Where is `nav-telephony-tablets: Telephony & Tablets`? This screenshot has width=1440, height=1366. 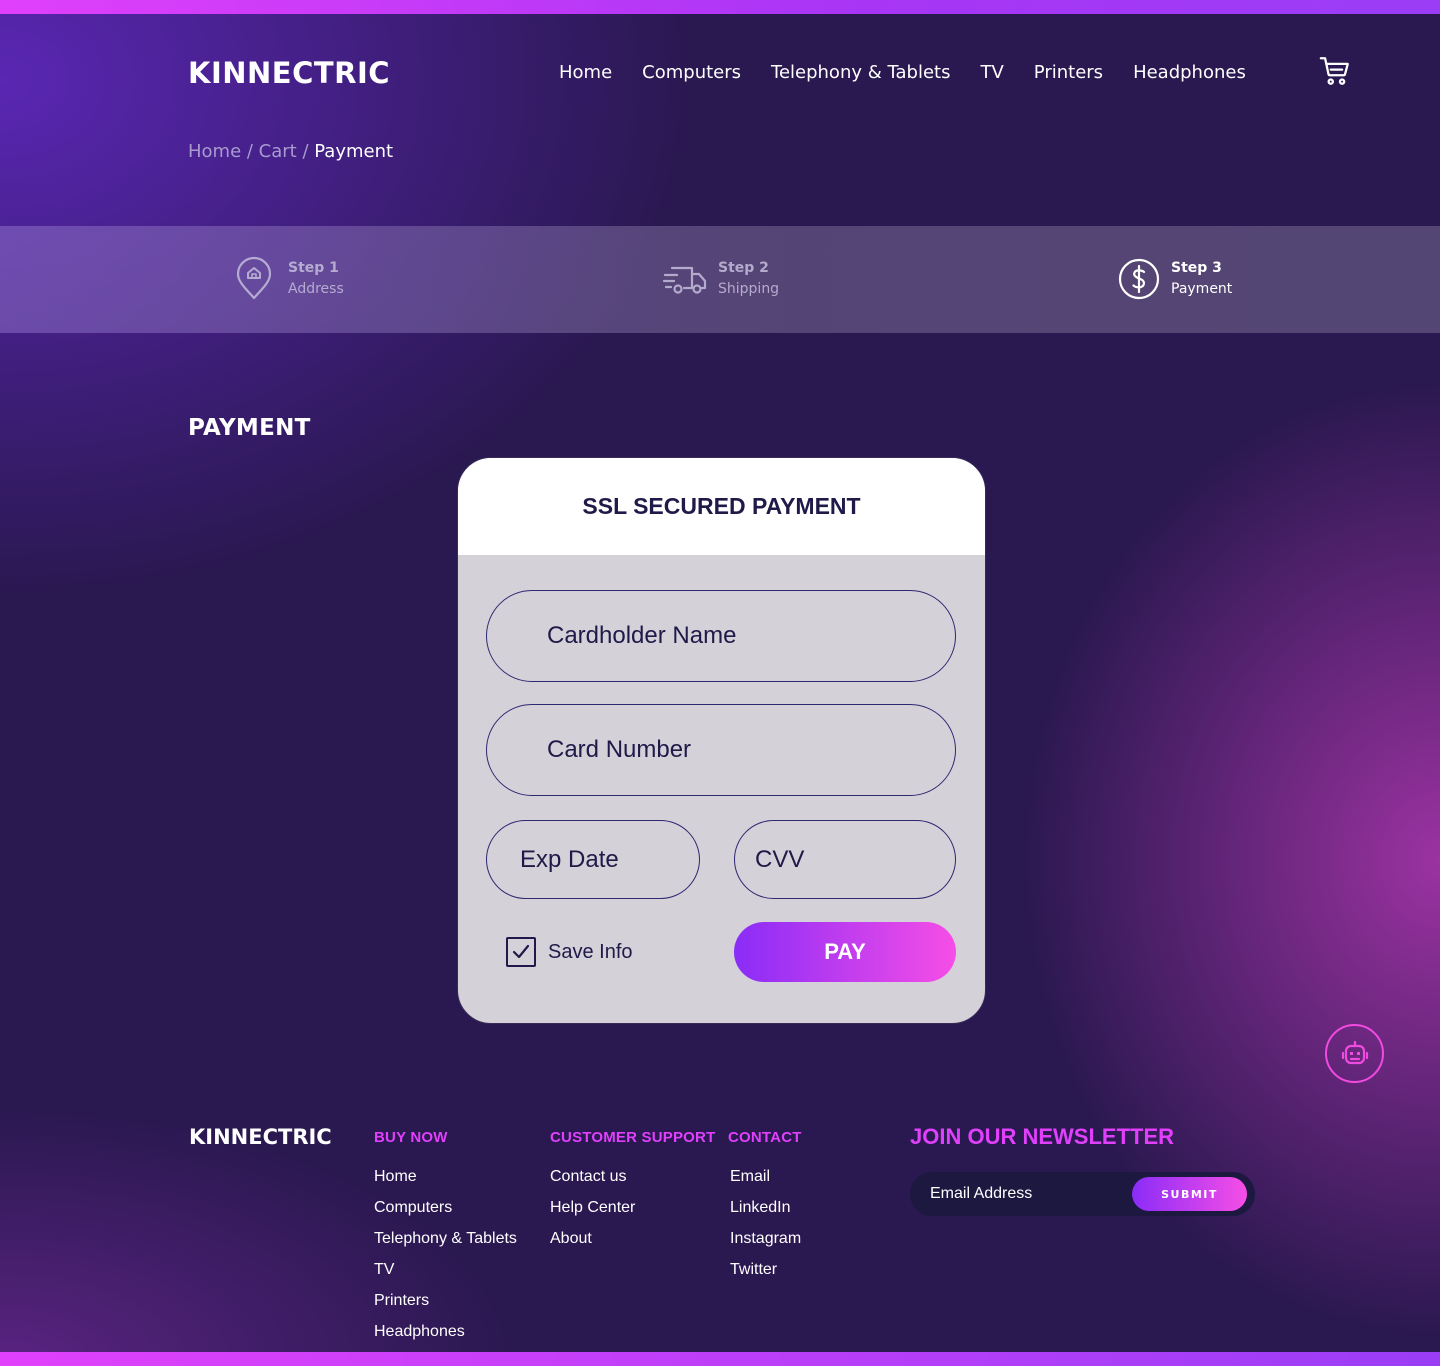
nav-telephony-tablets: Telephony & Tablets is located at coordinates (860, 72).